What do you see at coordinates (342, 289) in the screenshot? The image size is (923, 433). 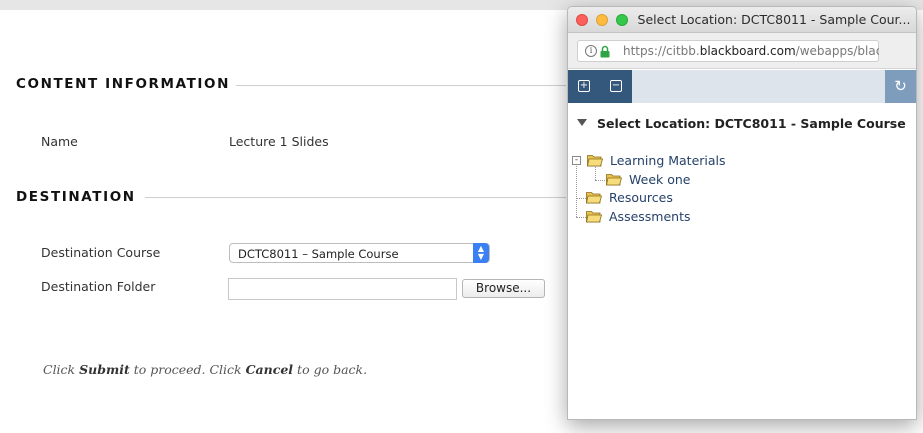 I see `destination-folder-input` at bounding box center [342, 289].